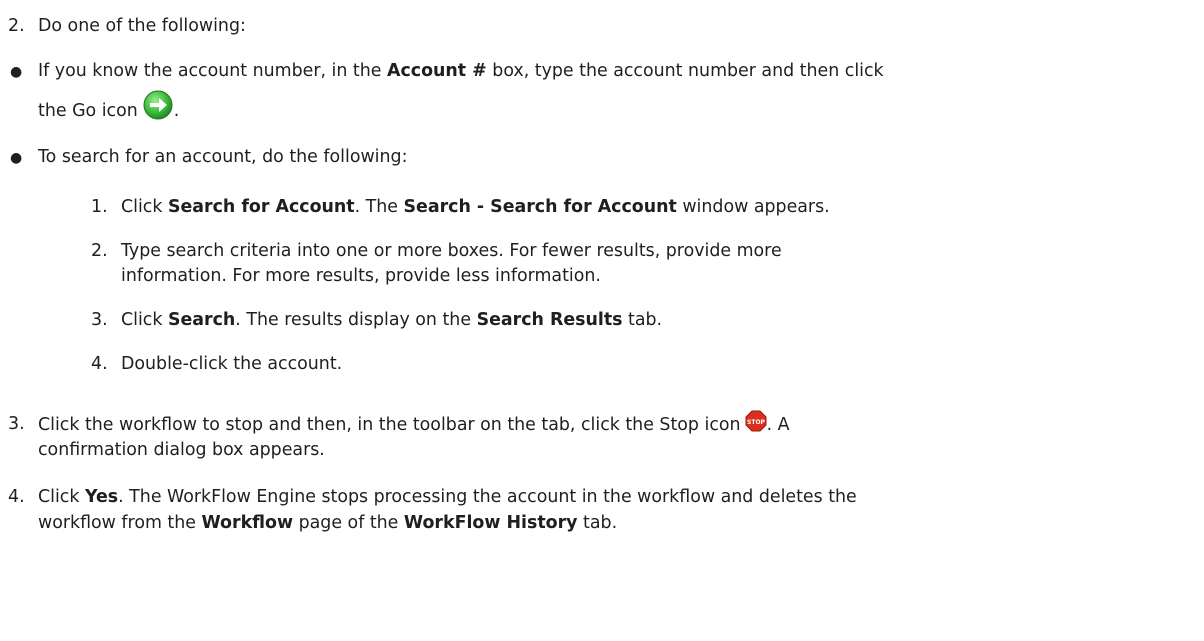 The height and width of the screenshot is (641, 1204). Describe the element at coordinates (181, 450) in the screenshot. I see `step-3-line-2: confirmation dialog box appears.` at that location.